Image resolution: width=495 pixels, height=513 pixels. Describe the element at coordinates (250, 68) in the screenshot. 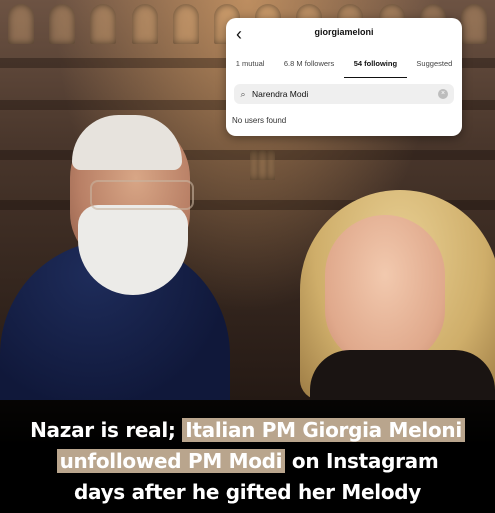

I see `tab-mutual: 1 mutual` at that location.